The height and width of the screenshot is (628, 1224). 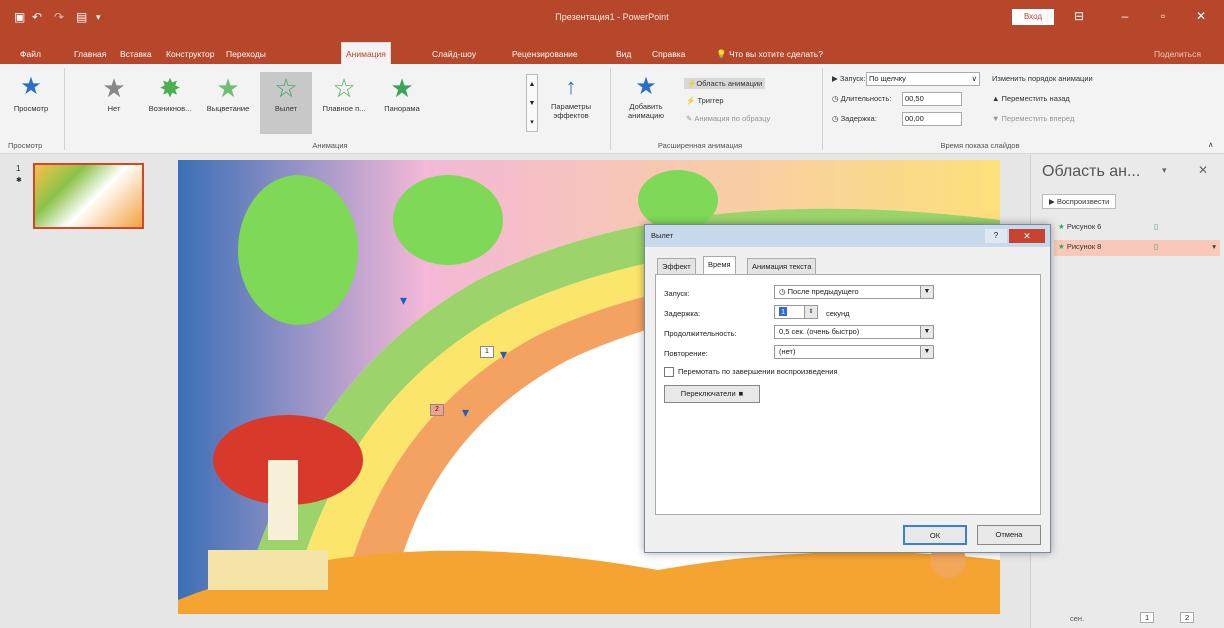 I want to click on pane-item-1: ★ Рисунок 6 ▯, so click(x=1138, y=226).